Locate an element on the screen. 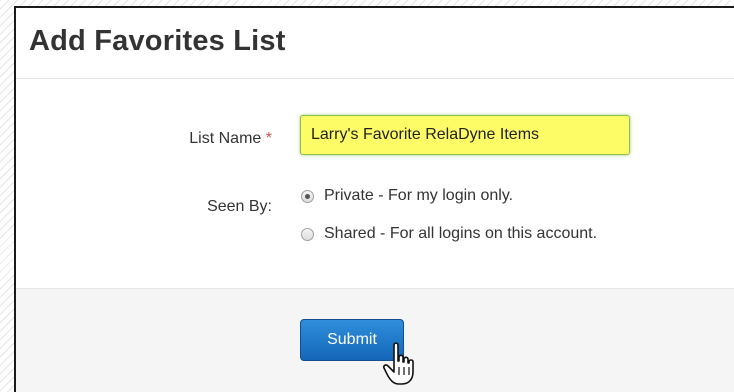 Image resolution: width=734 pixels, height=392 pixels. shared-option-label: Shared - For all logins on this account. is located at coordinates (461, 233).